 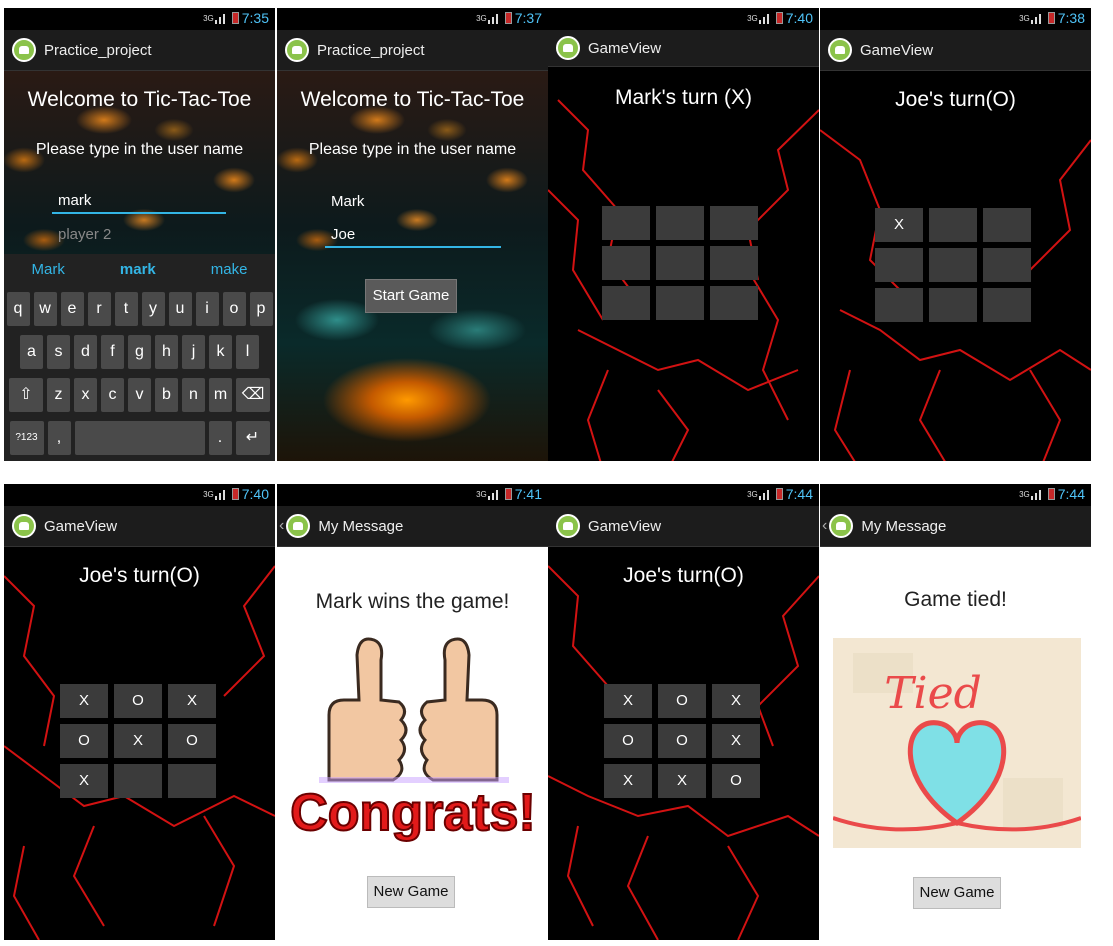 I want to click on congrats-image: Congrats!, so click(x=413, y=746).